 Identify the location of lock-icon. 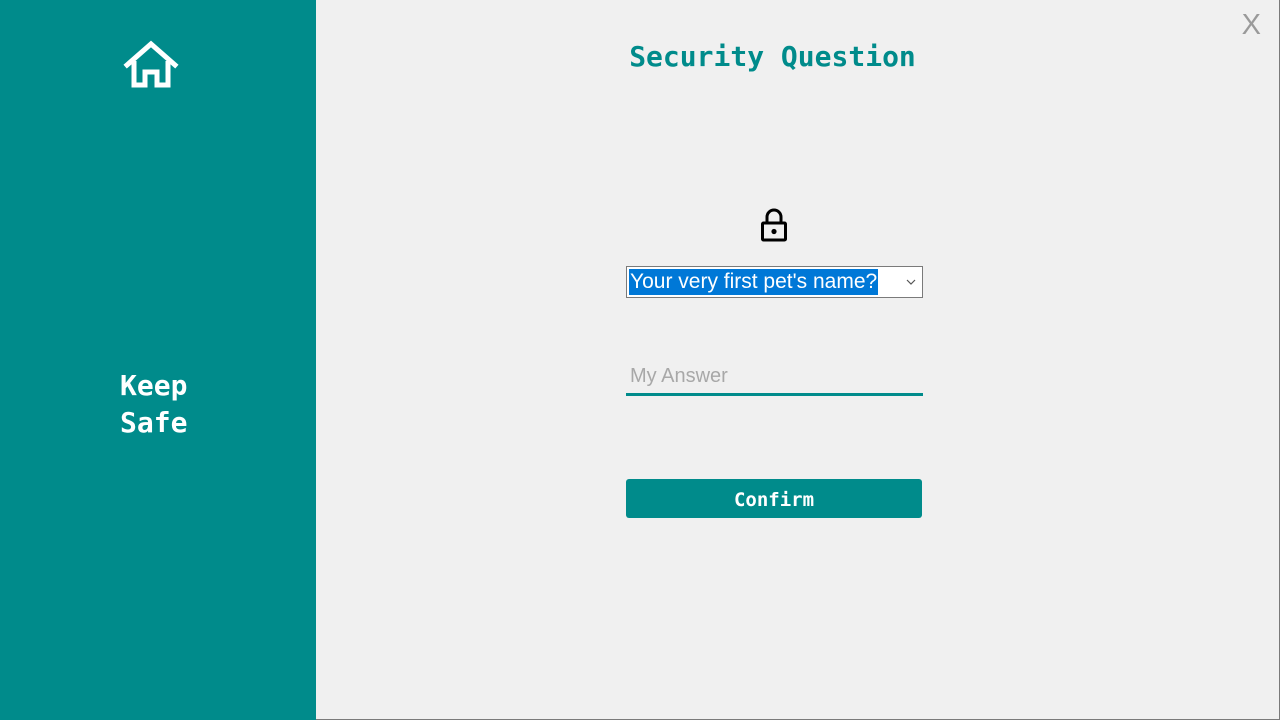
(774, 225).